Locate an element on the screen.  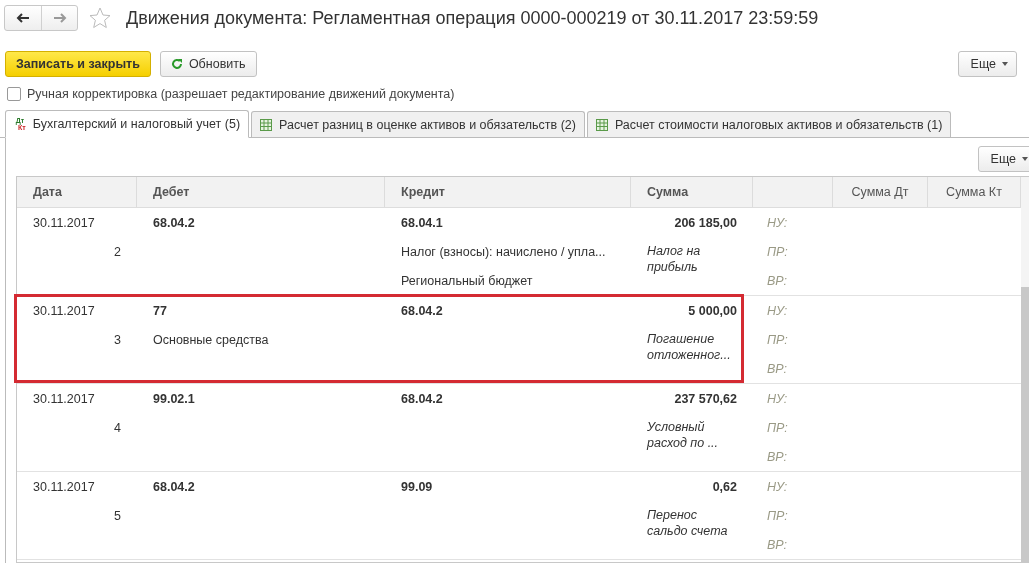
debit-account: 77 is located at coordinates (160, 311).